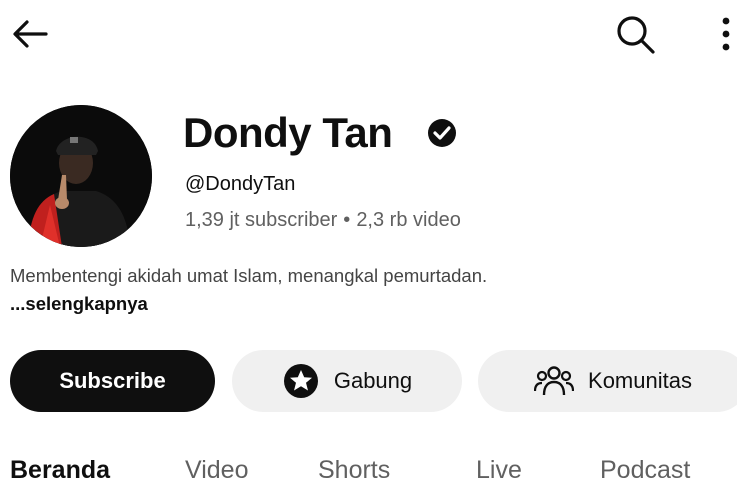 The image size is (737, 490). What do you see at coordinates (499, 470) in the screenshot?
I see `tab-live: Live` at bounding box center [499, 470].